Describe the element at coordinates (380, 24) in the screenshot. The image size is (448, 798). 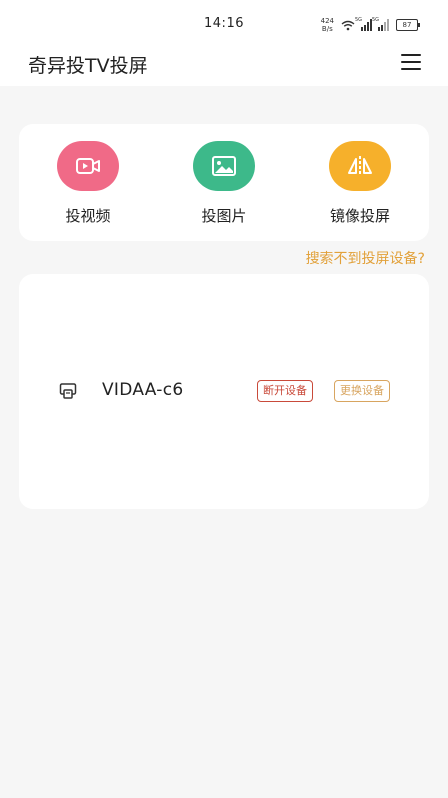
I see `signal-icon-2: 5G` at that location.